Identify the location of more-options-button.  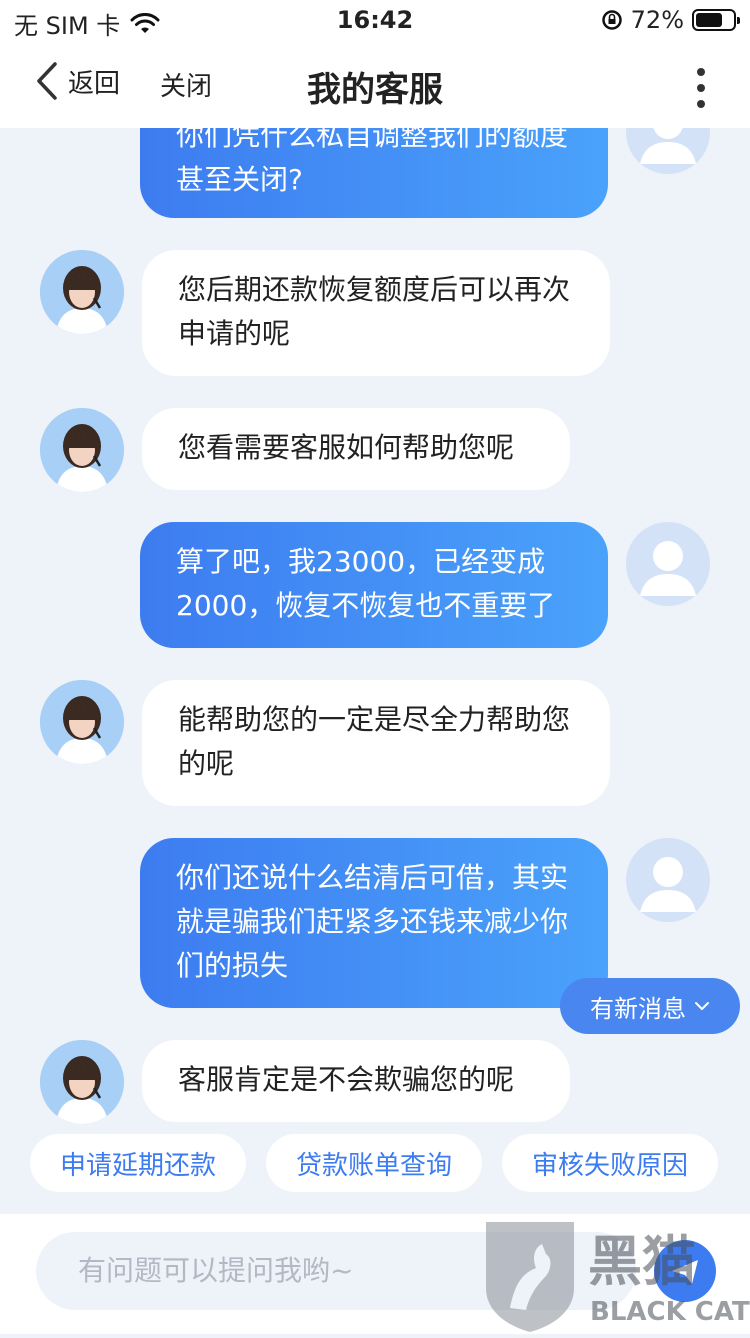
(701, 88).